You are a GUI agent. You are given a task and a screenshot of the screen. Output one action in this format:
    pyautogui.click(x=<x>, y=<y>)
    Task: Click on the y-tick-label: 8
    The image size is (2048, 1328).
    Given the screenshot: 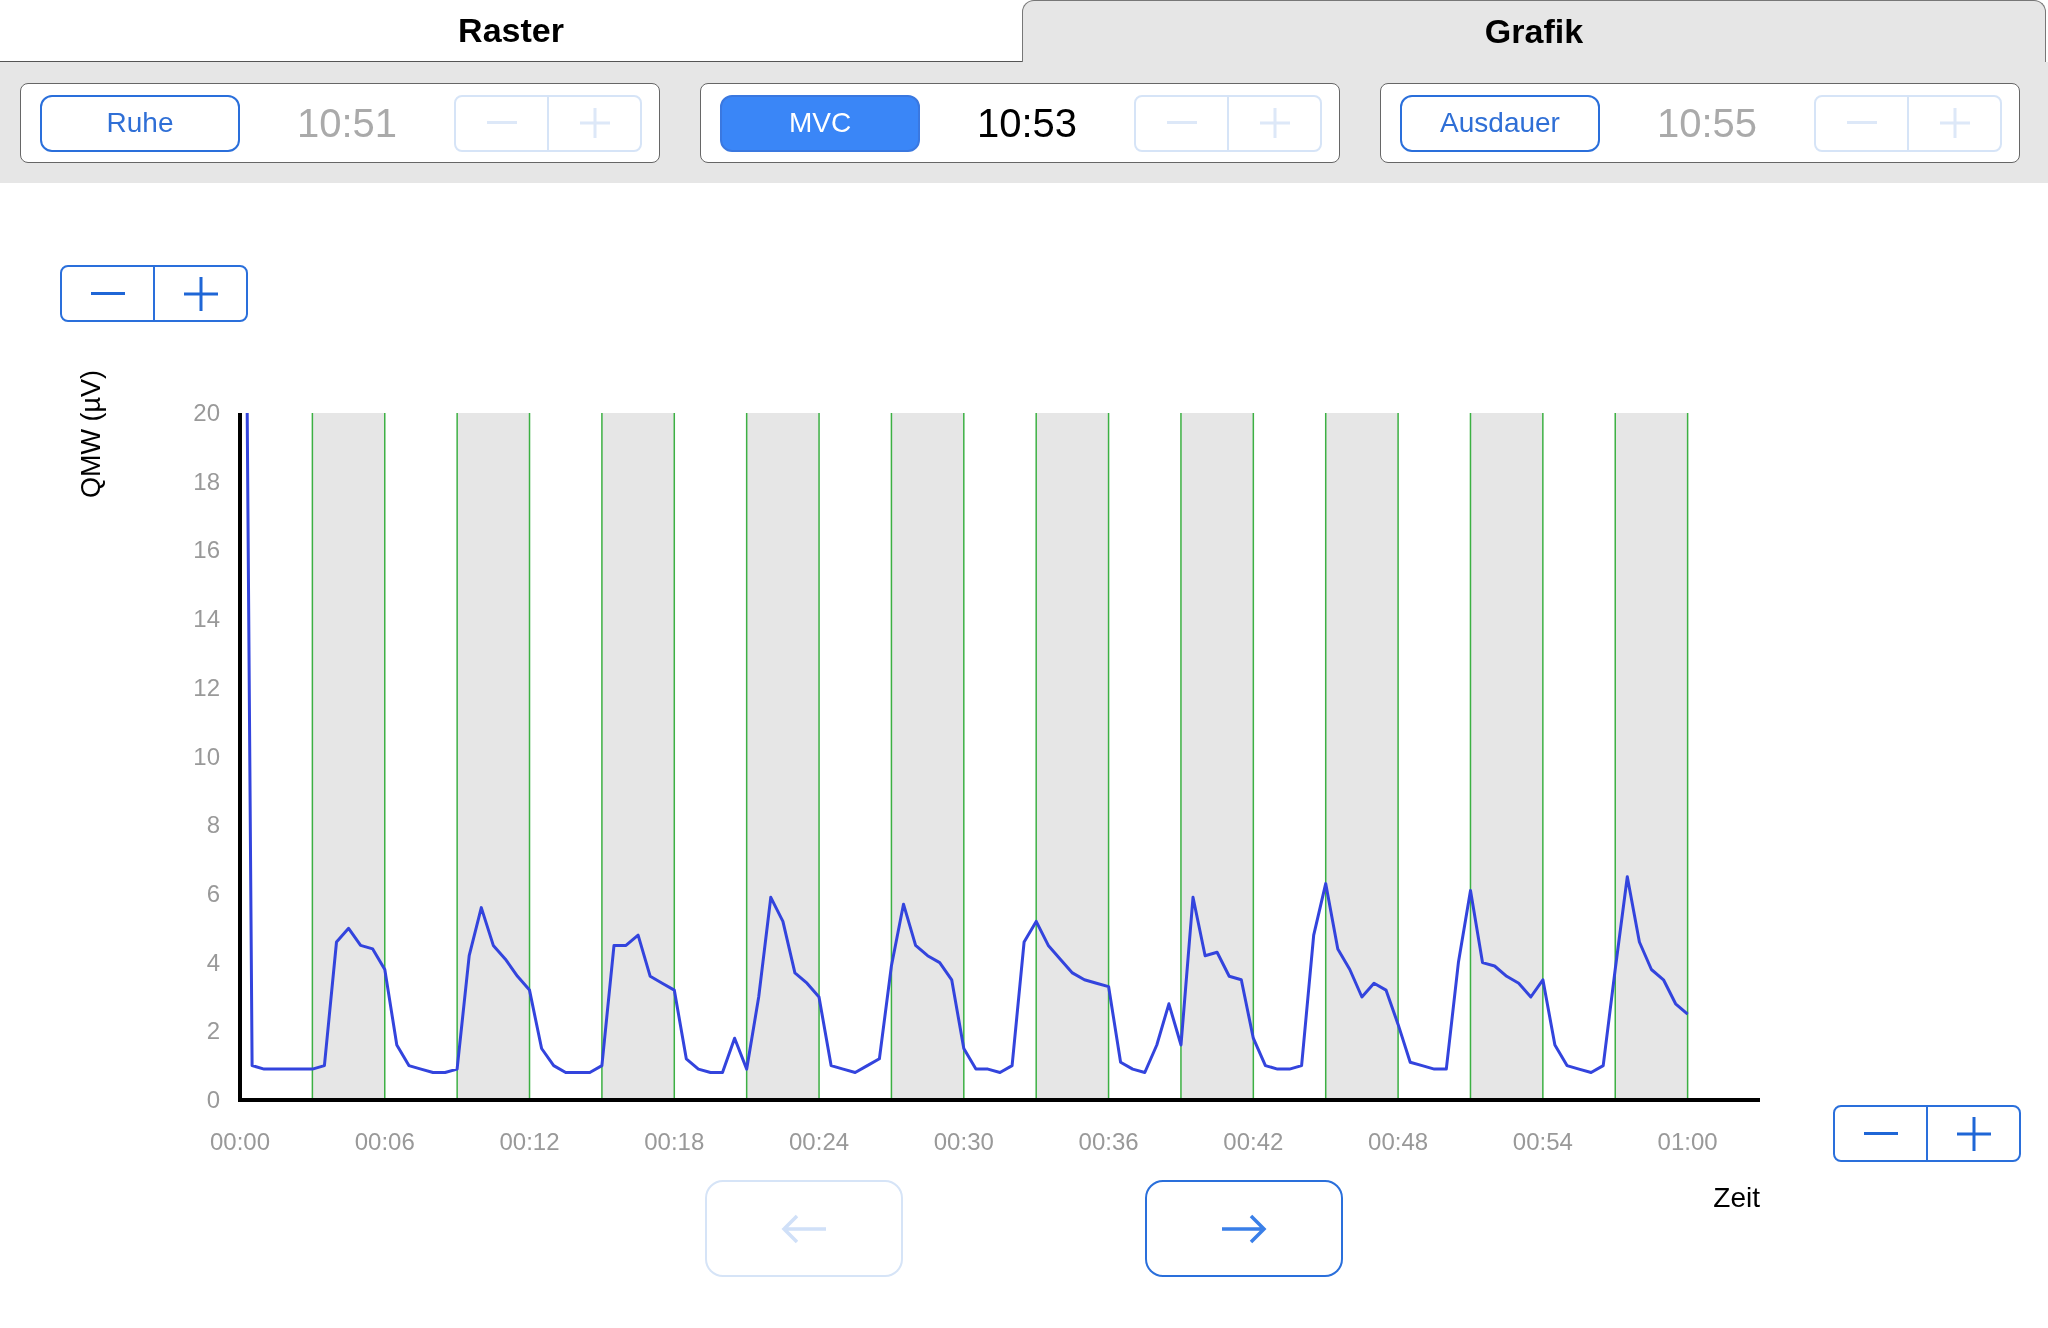 What is the action you would take?
    pyautogui.click(x=213, y=825)
    